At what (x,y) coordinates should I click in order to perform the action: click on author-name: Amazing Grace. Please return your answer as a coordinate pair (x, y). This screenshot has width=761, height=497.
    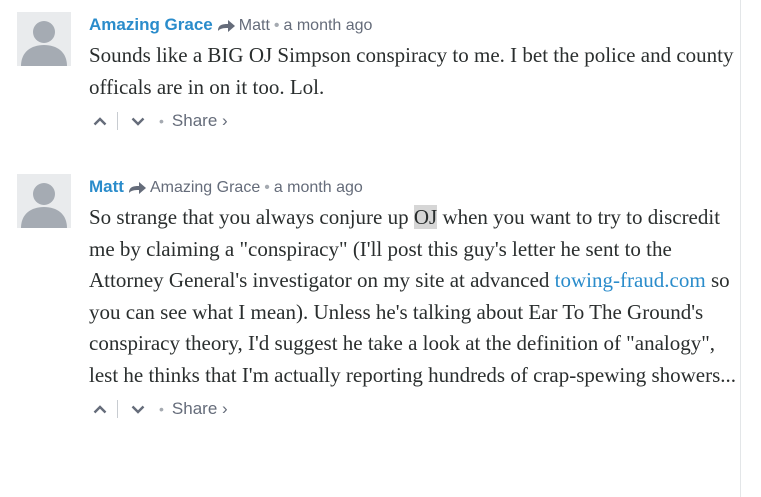
    Looking at the image, I should click on (151, 24).